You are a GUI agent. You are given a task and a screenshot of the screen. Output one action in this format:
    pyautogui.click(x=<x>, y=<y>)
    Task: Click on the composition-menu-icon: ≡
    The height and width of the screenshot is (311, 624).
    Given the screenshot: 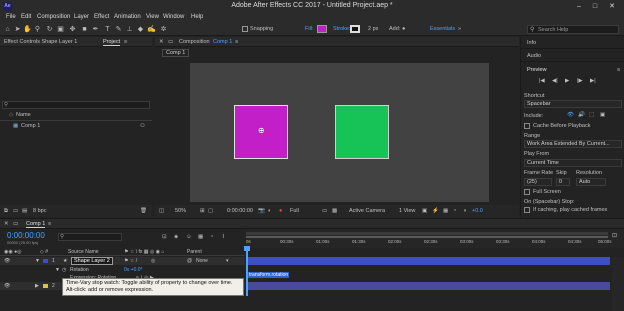 What is the action you would take?
    pyautogui.click(x=236, y=42)
    